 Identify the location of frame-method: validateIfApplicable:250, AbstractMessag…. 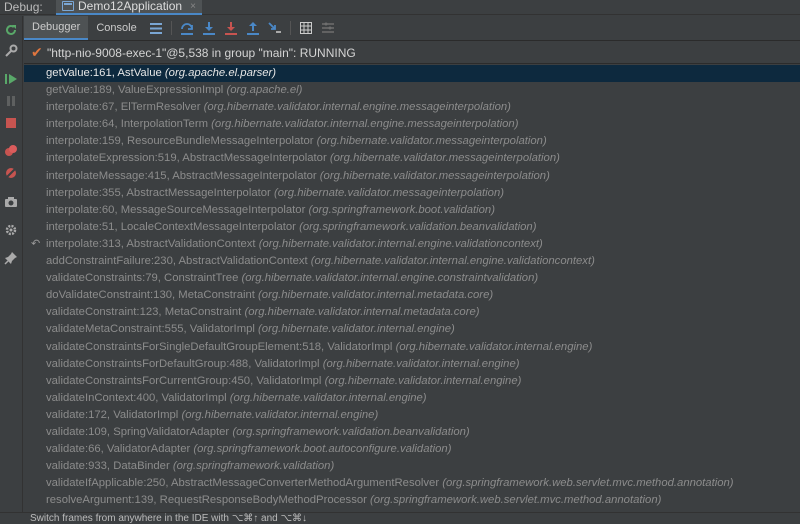
(243, 483).